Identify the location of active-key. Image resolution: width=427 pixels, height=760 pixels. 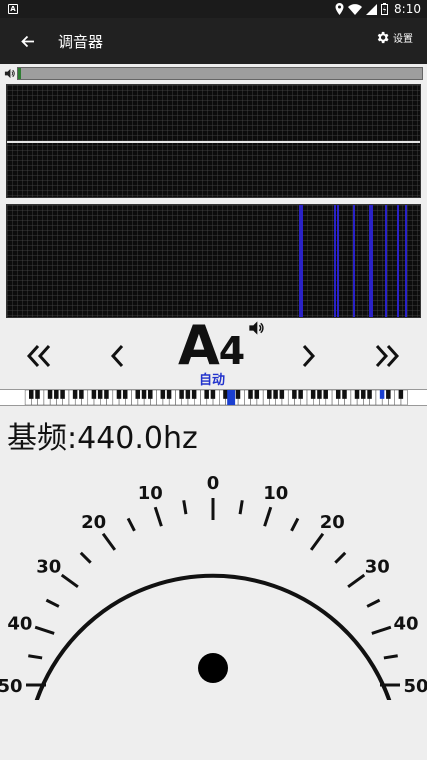
(382, 394).